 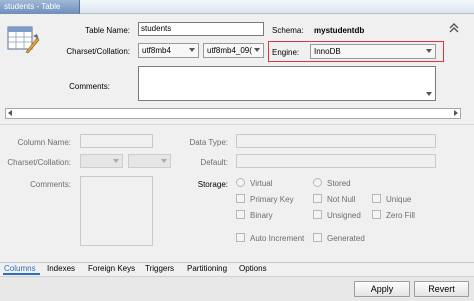 I want to click on column-comments-input, so click(x=116, y=211).